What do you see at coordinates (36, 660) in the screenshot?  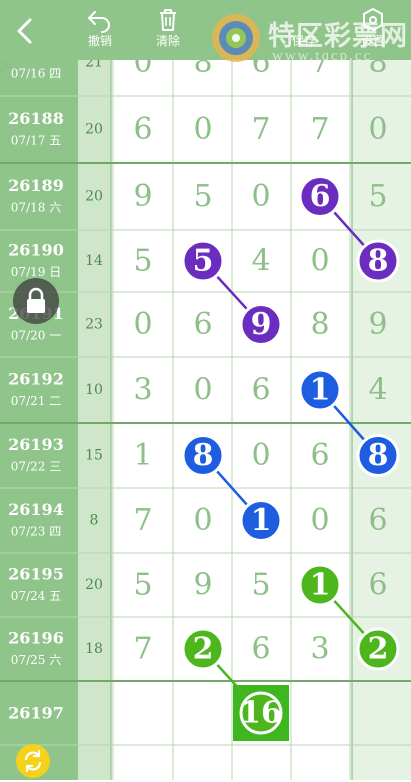 I see `issue-date: 07/25 六` at bounding box center [36, 660].